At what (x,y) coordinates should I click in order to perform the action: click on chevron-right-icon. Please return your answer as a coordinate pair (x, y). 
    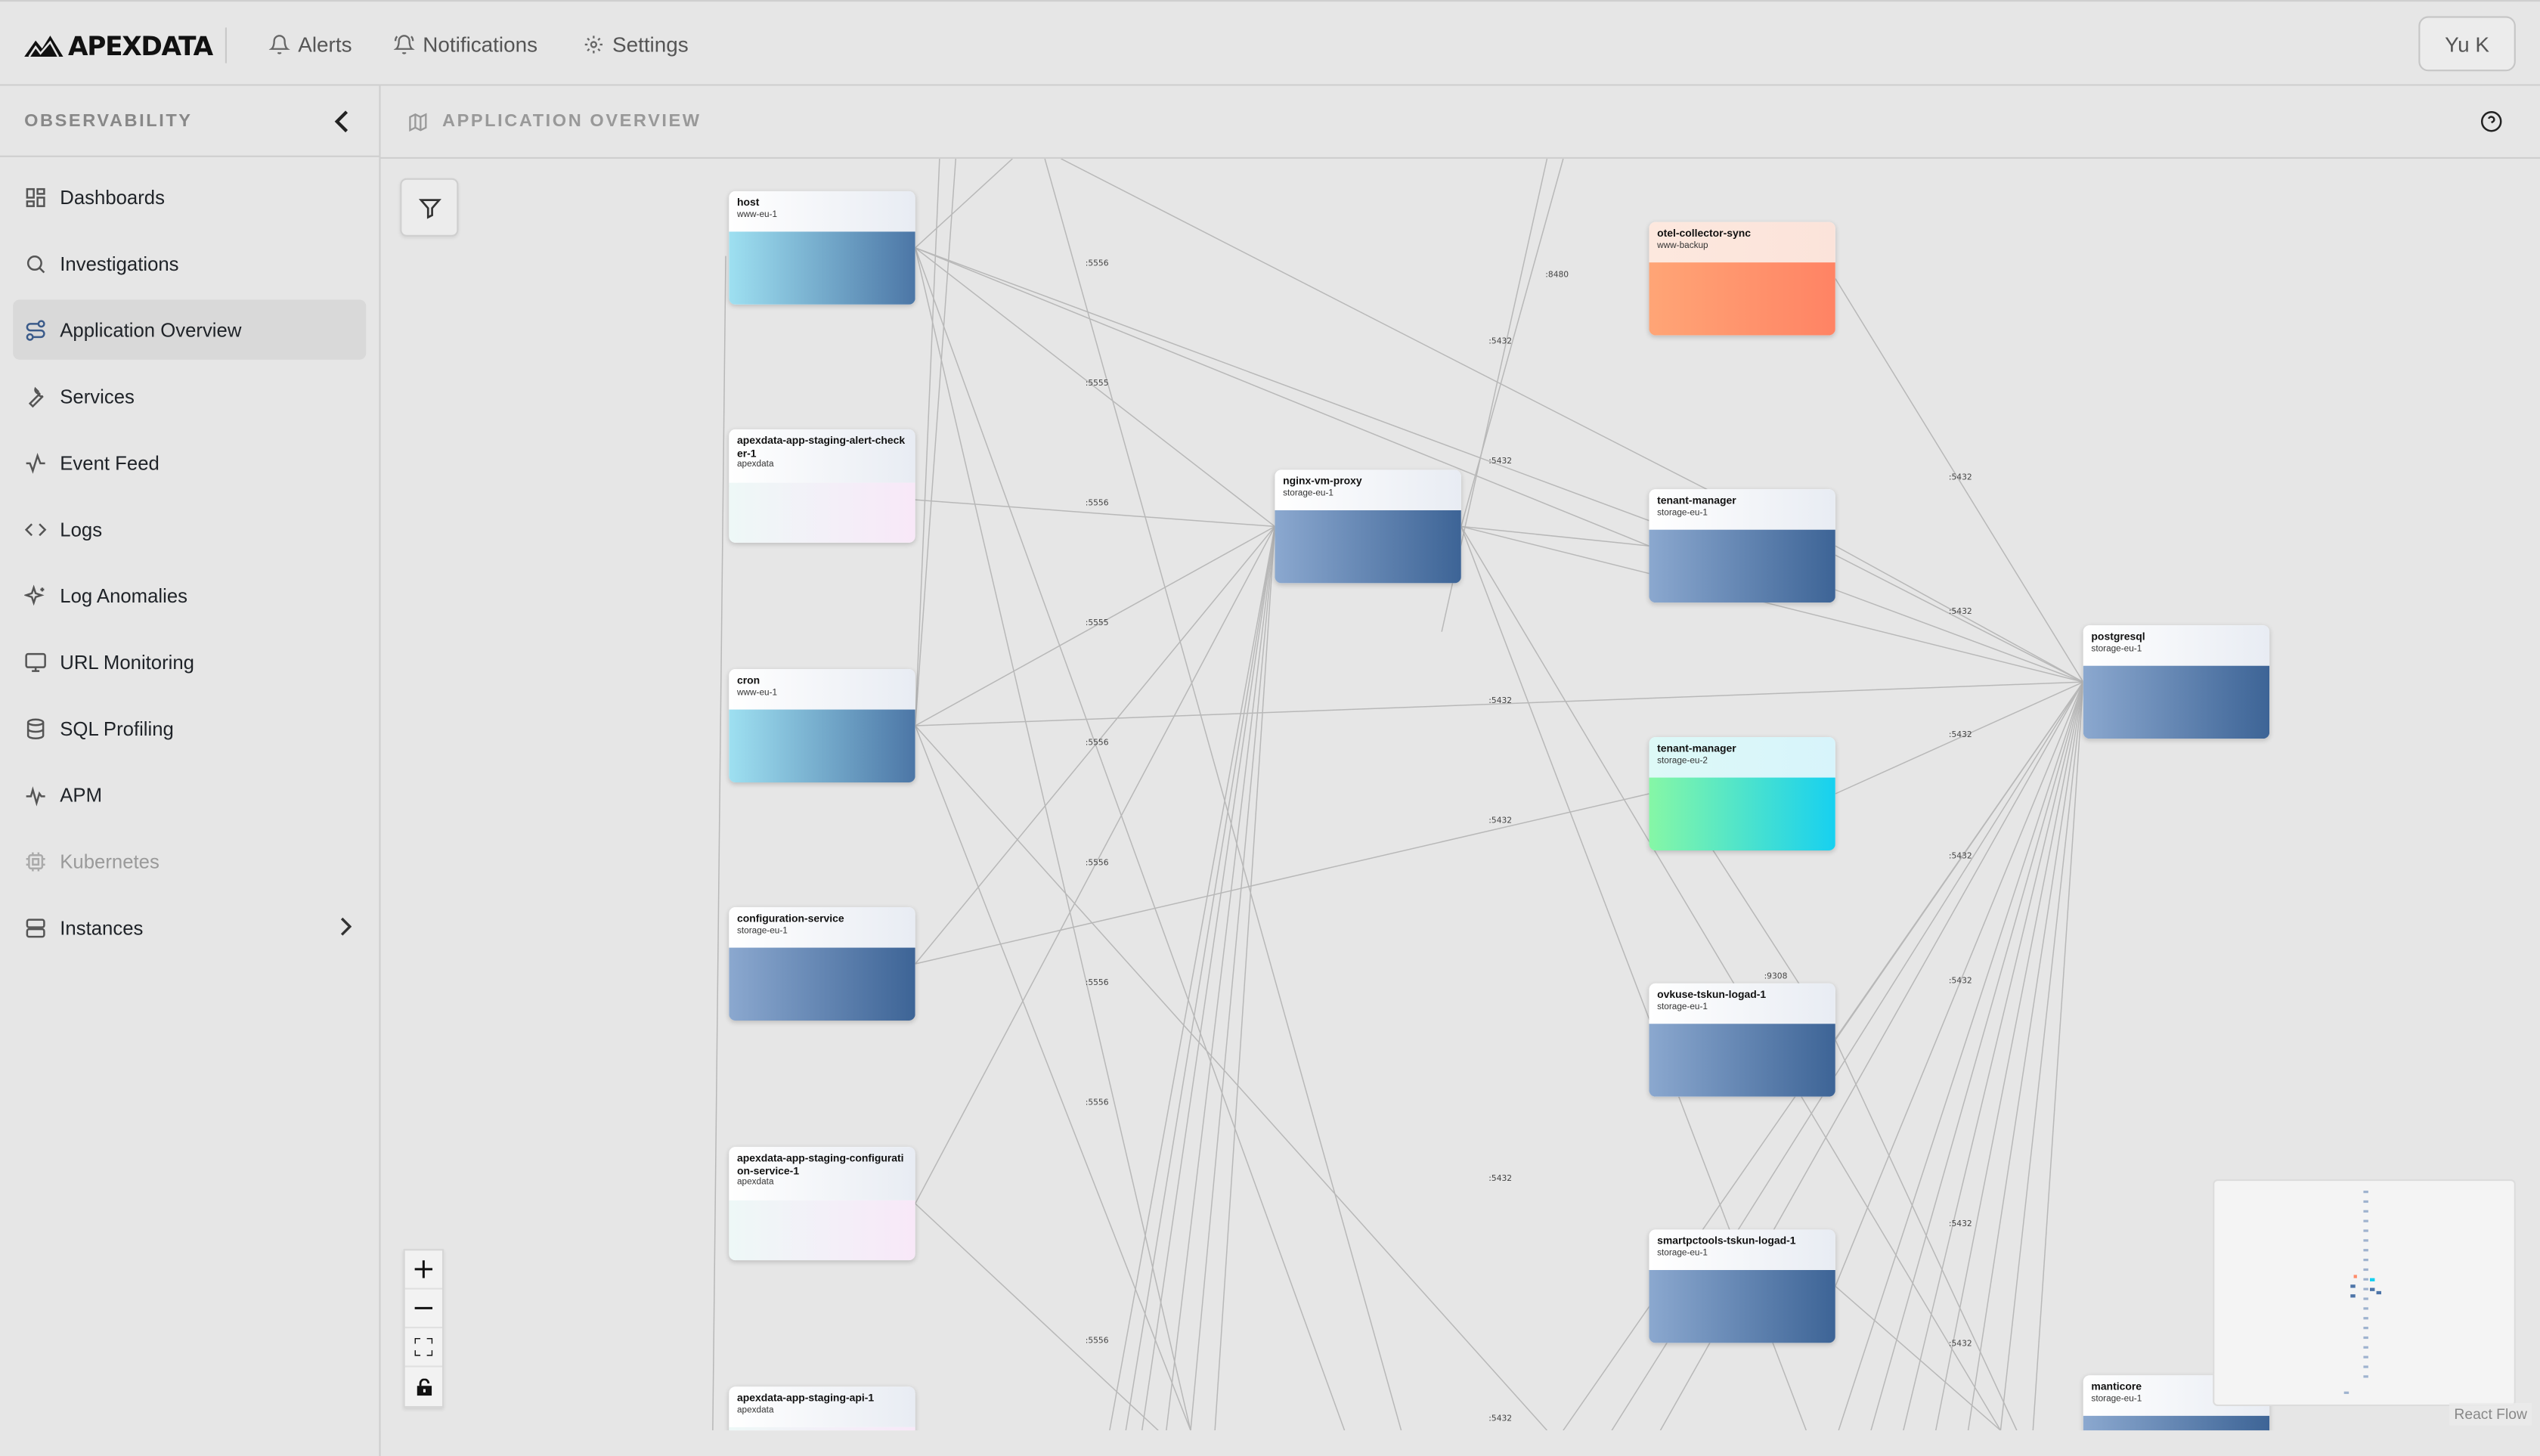
    Looking at the image, I should click on (345, 927).